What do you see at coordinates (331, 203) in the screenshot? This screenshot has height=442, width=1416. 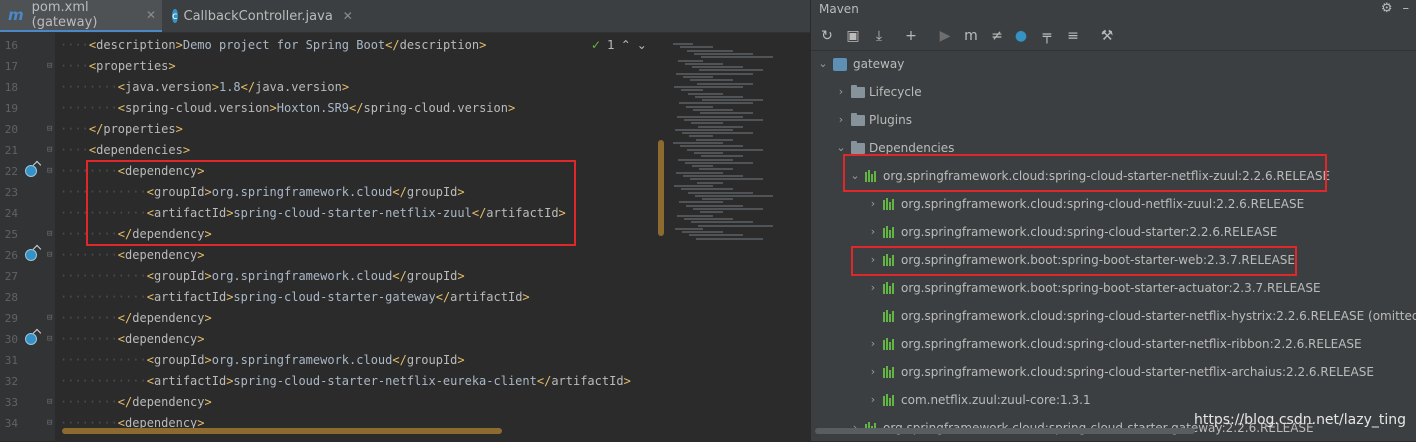 I see `highlight-box-zuul-dependency` at bounding box center [331, 203].